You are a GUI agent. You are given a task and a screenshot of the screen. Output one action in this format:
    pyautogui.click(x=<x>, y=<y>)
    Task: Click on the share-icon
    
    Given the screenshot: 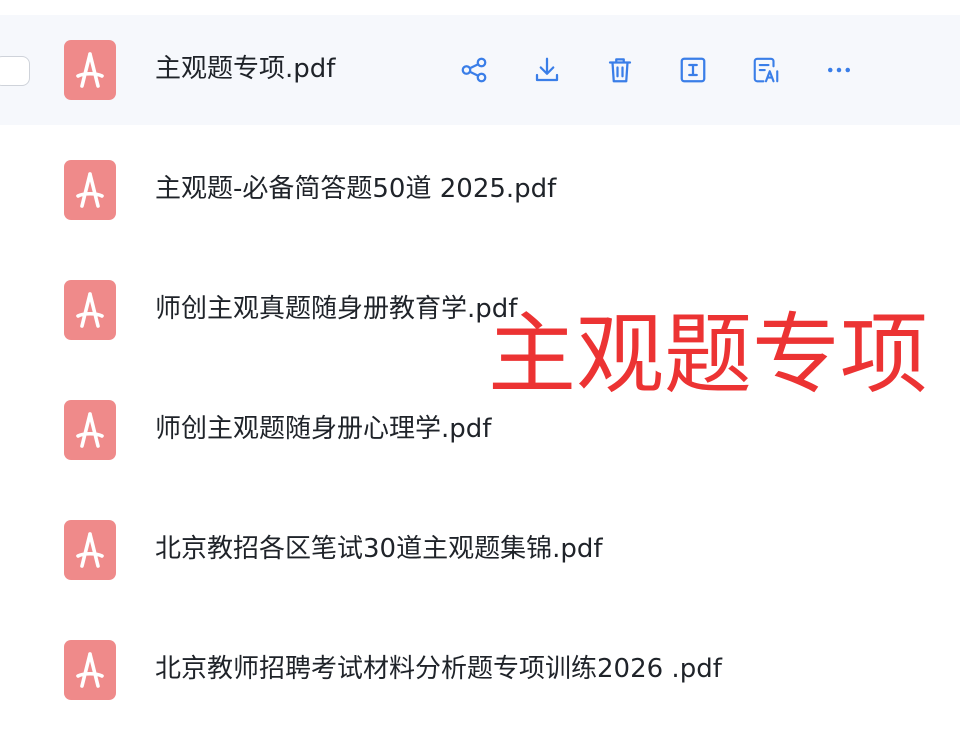 What is the action you would take?
    pyautogui.click(x=474, y=70)
    